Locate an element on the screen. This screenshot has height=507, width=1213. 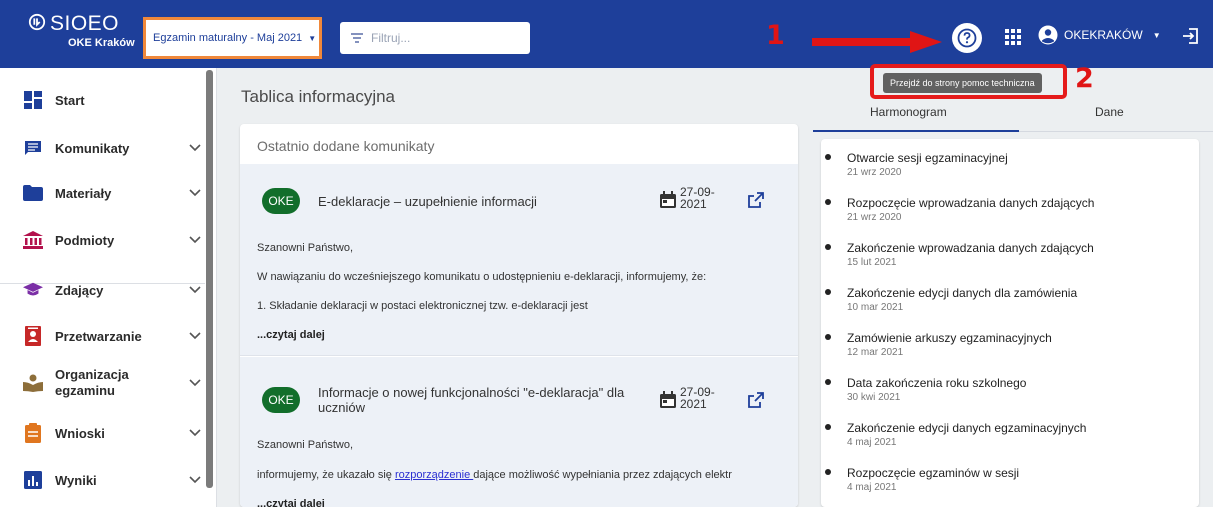
graduation-cap-icon is located at coordinates (33, 290).